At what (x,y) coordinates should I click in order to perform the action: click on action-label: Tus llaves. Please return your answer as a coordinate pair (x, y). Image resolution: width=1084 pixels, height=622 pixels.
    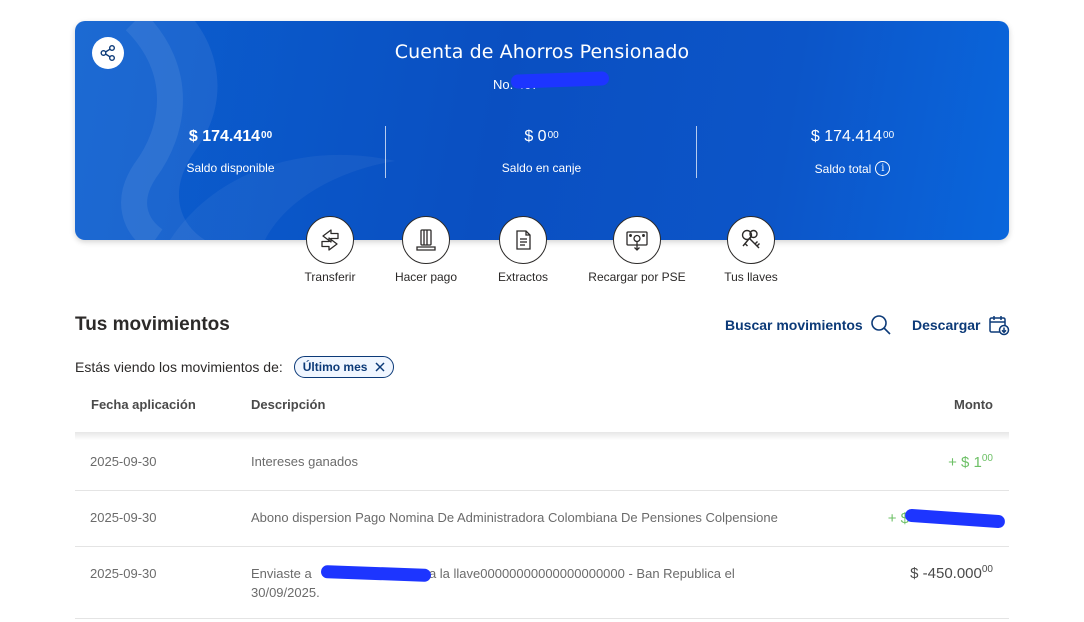
    Looking at the image, I should click on (751, 277).